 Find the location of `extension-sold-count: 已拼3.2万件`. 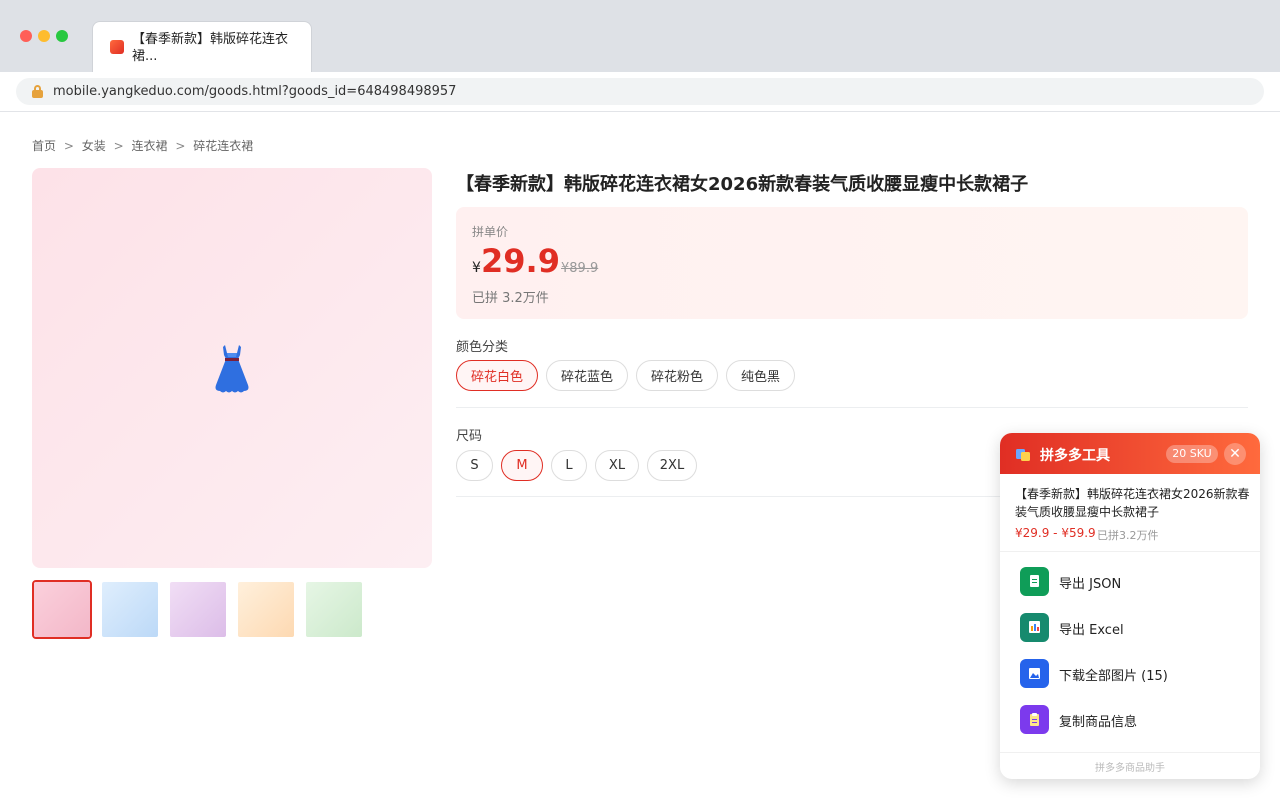

extension-sold-count: 已拼3.2万件 is located at coordinates (1128, 535).